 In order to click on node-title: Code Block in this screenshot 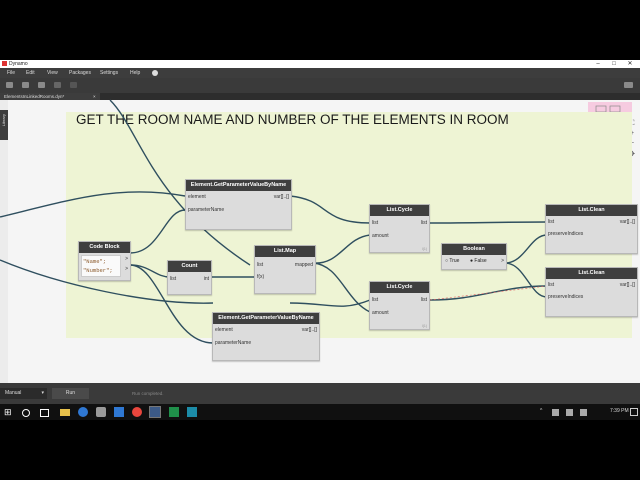, I will do `click(104, 247)`.